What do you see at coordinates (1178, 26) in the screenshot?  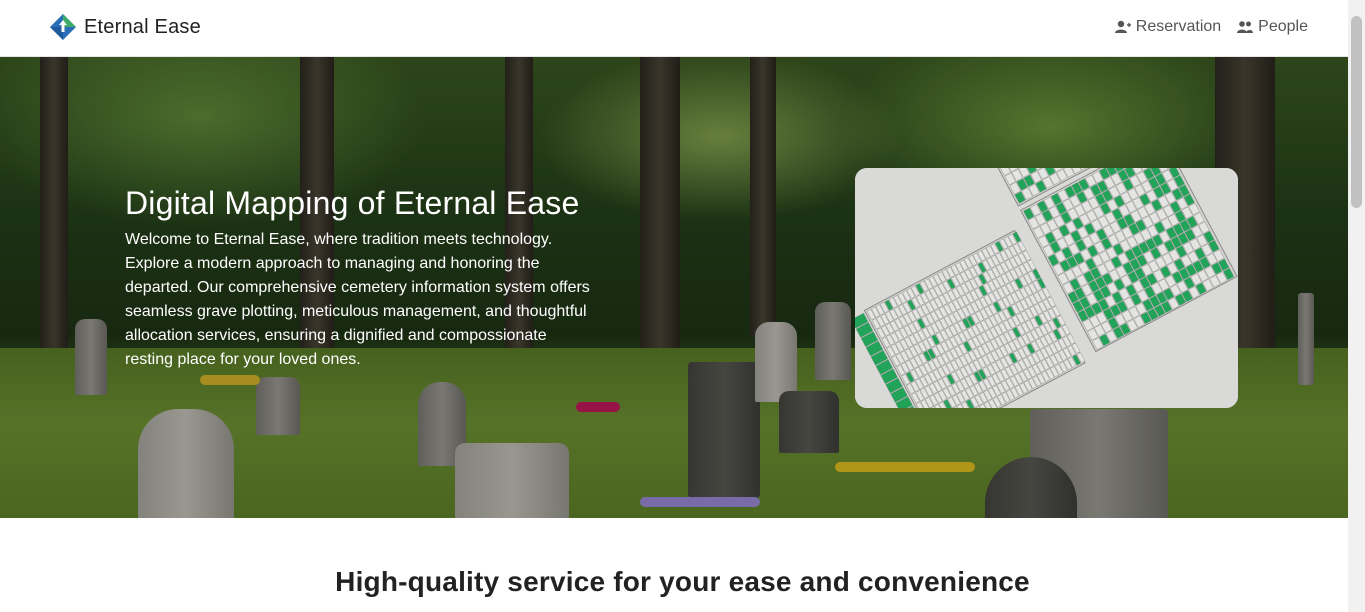 I see `nav-reservation-label: Reservation` at bounding box center [1178, 26].